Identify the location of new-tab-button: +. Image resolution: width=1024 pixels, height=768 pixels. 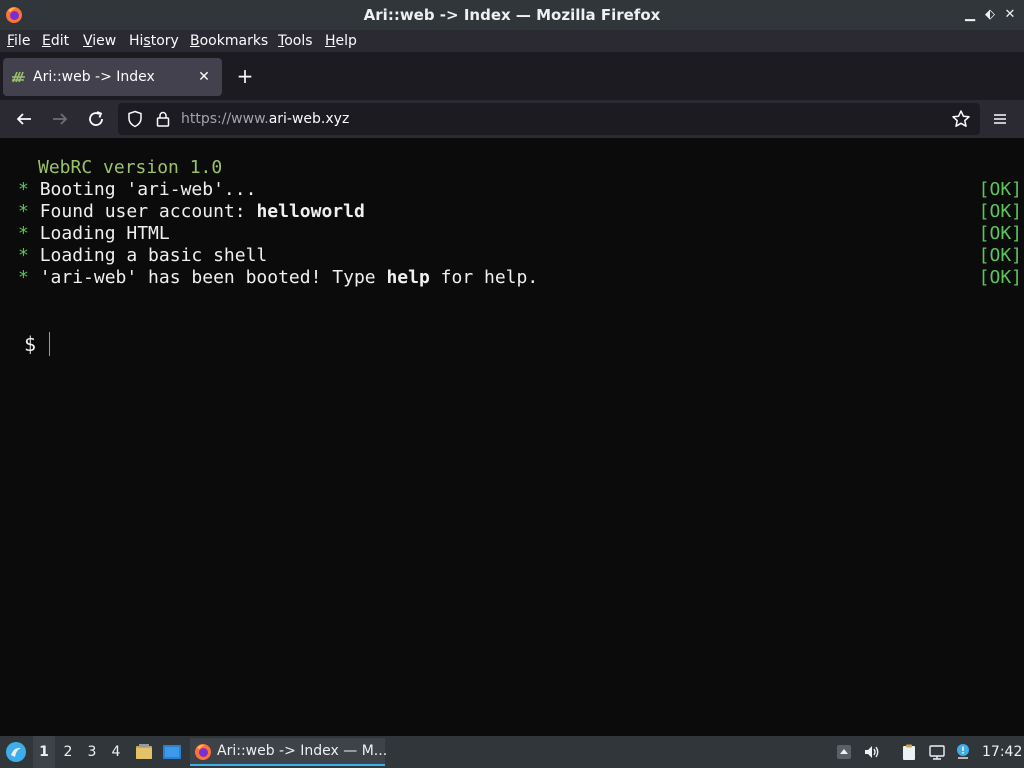
(245, 76).